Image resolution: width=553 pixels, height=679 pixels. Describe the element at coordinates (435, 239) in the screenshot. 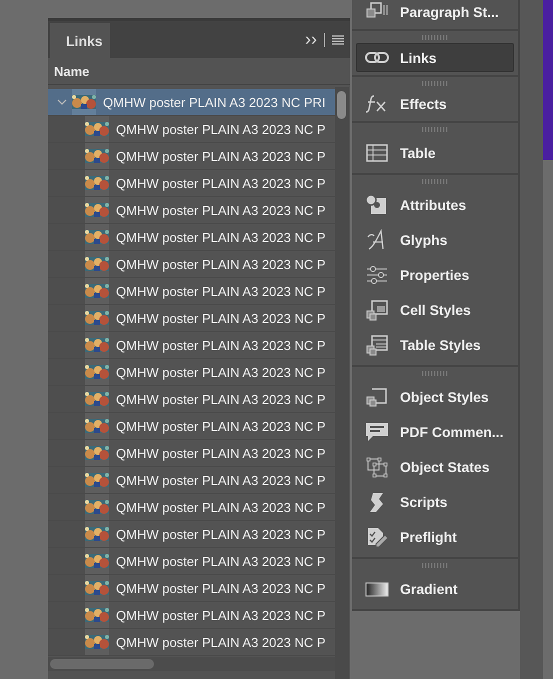

I see `panel-button: Glyphs` at that location.